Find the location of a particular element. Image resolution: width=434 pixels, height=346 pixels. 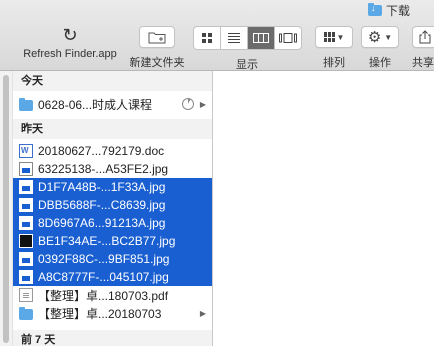

view-segmented-control is located at coordinates (247, 38).